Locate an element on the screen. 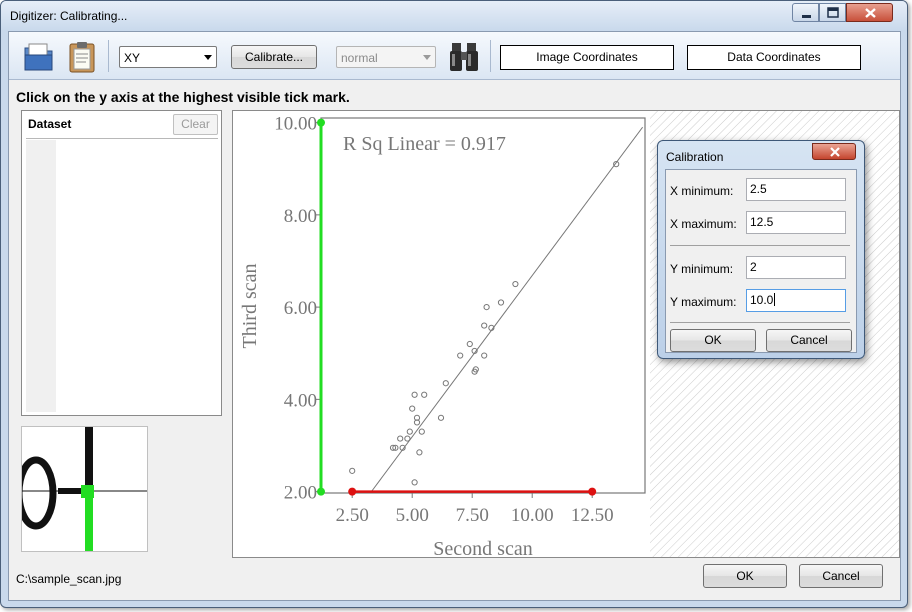 The height and width of the screenshot is (612, 912). dialog-cancel-button: Cancel is located at coordinates (809, 340).